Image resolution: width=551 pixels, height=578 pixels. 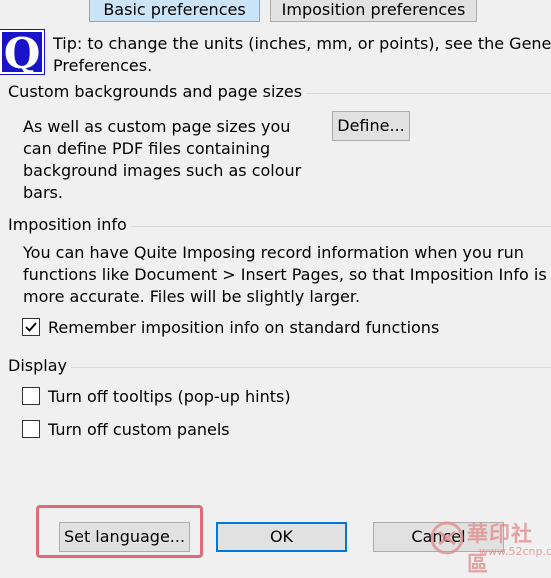 I want to click on tooltips-label: Turn off tooltips (pop-up hints), so click(x=169, y=396).